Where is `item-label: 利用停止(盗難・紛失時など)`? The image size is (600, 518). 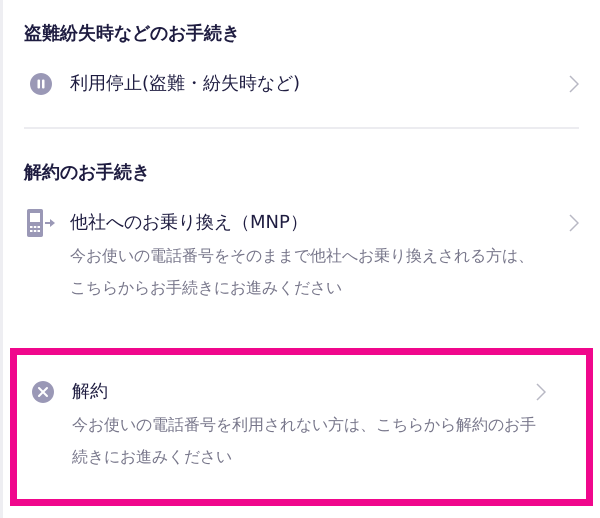 item-label: 利用停止(盗難・紛失時など) is located at coordinates (186, 84).